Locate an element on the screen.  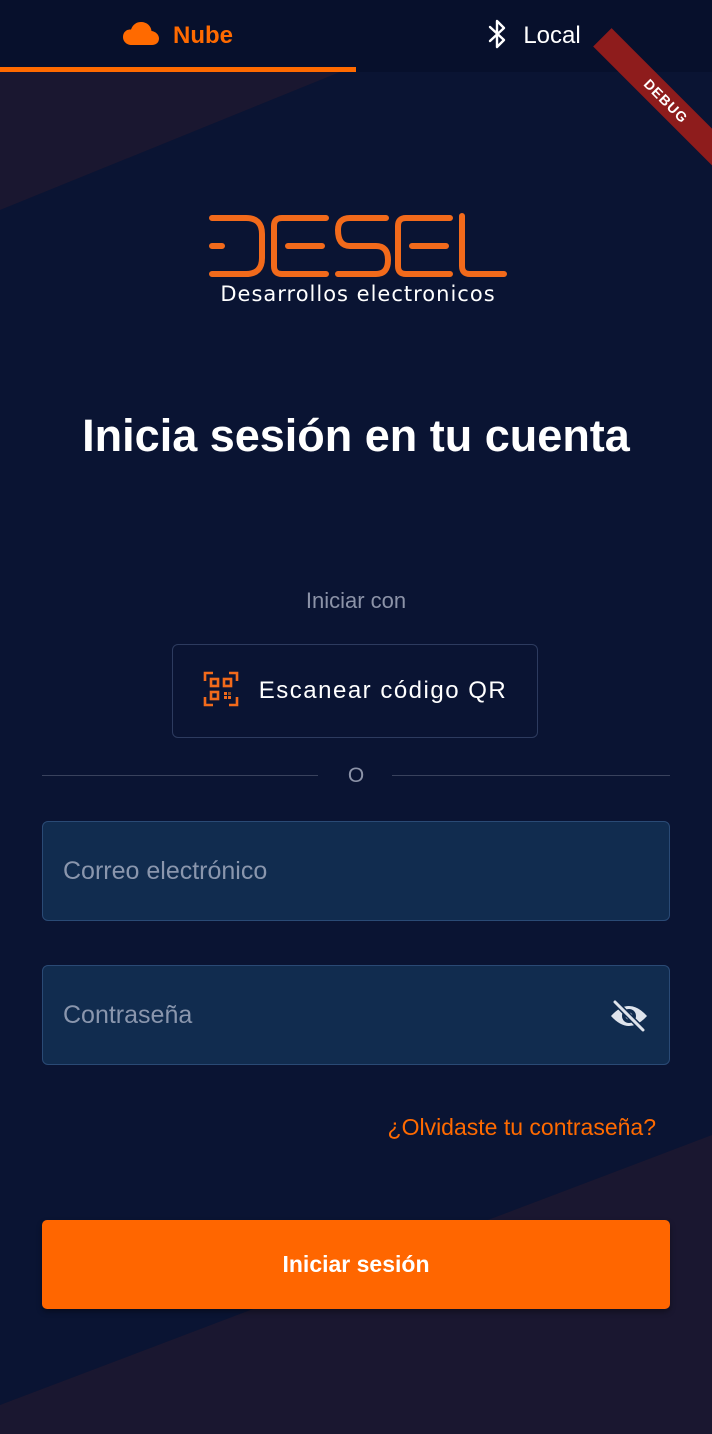
tab-nube: Nube is located at coordinates (178, 36).